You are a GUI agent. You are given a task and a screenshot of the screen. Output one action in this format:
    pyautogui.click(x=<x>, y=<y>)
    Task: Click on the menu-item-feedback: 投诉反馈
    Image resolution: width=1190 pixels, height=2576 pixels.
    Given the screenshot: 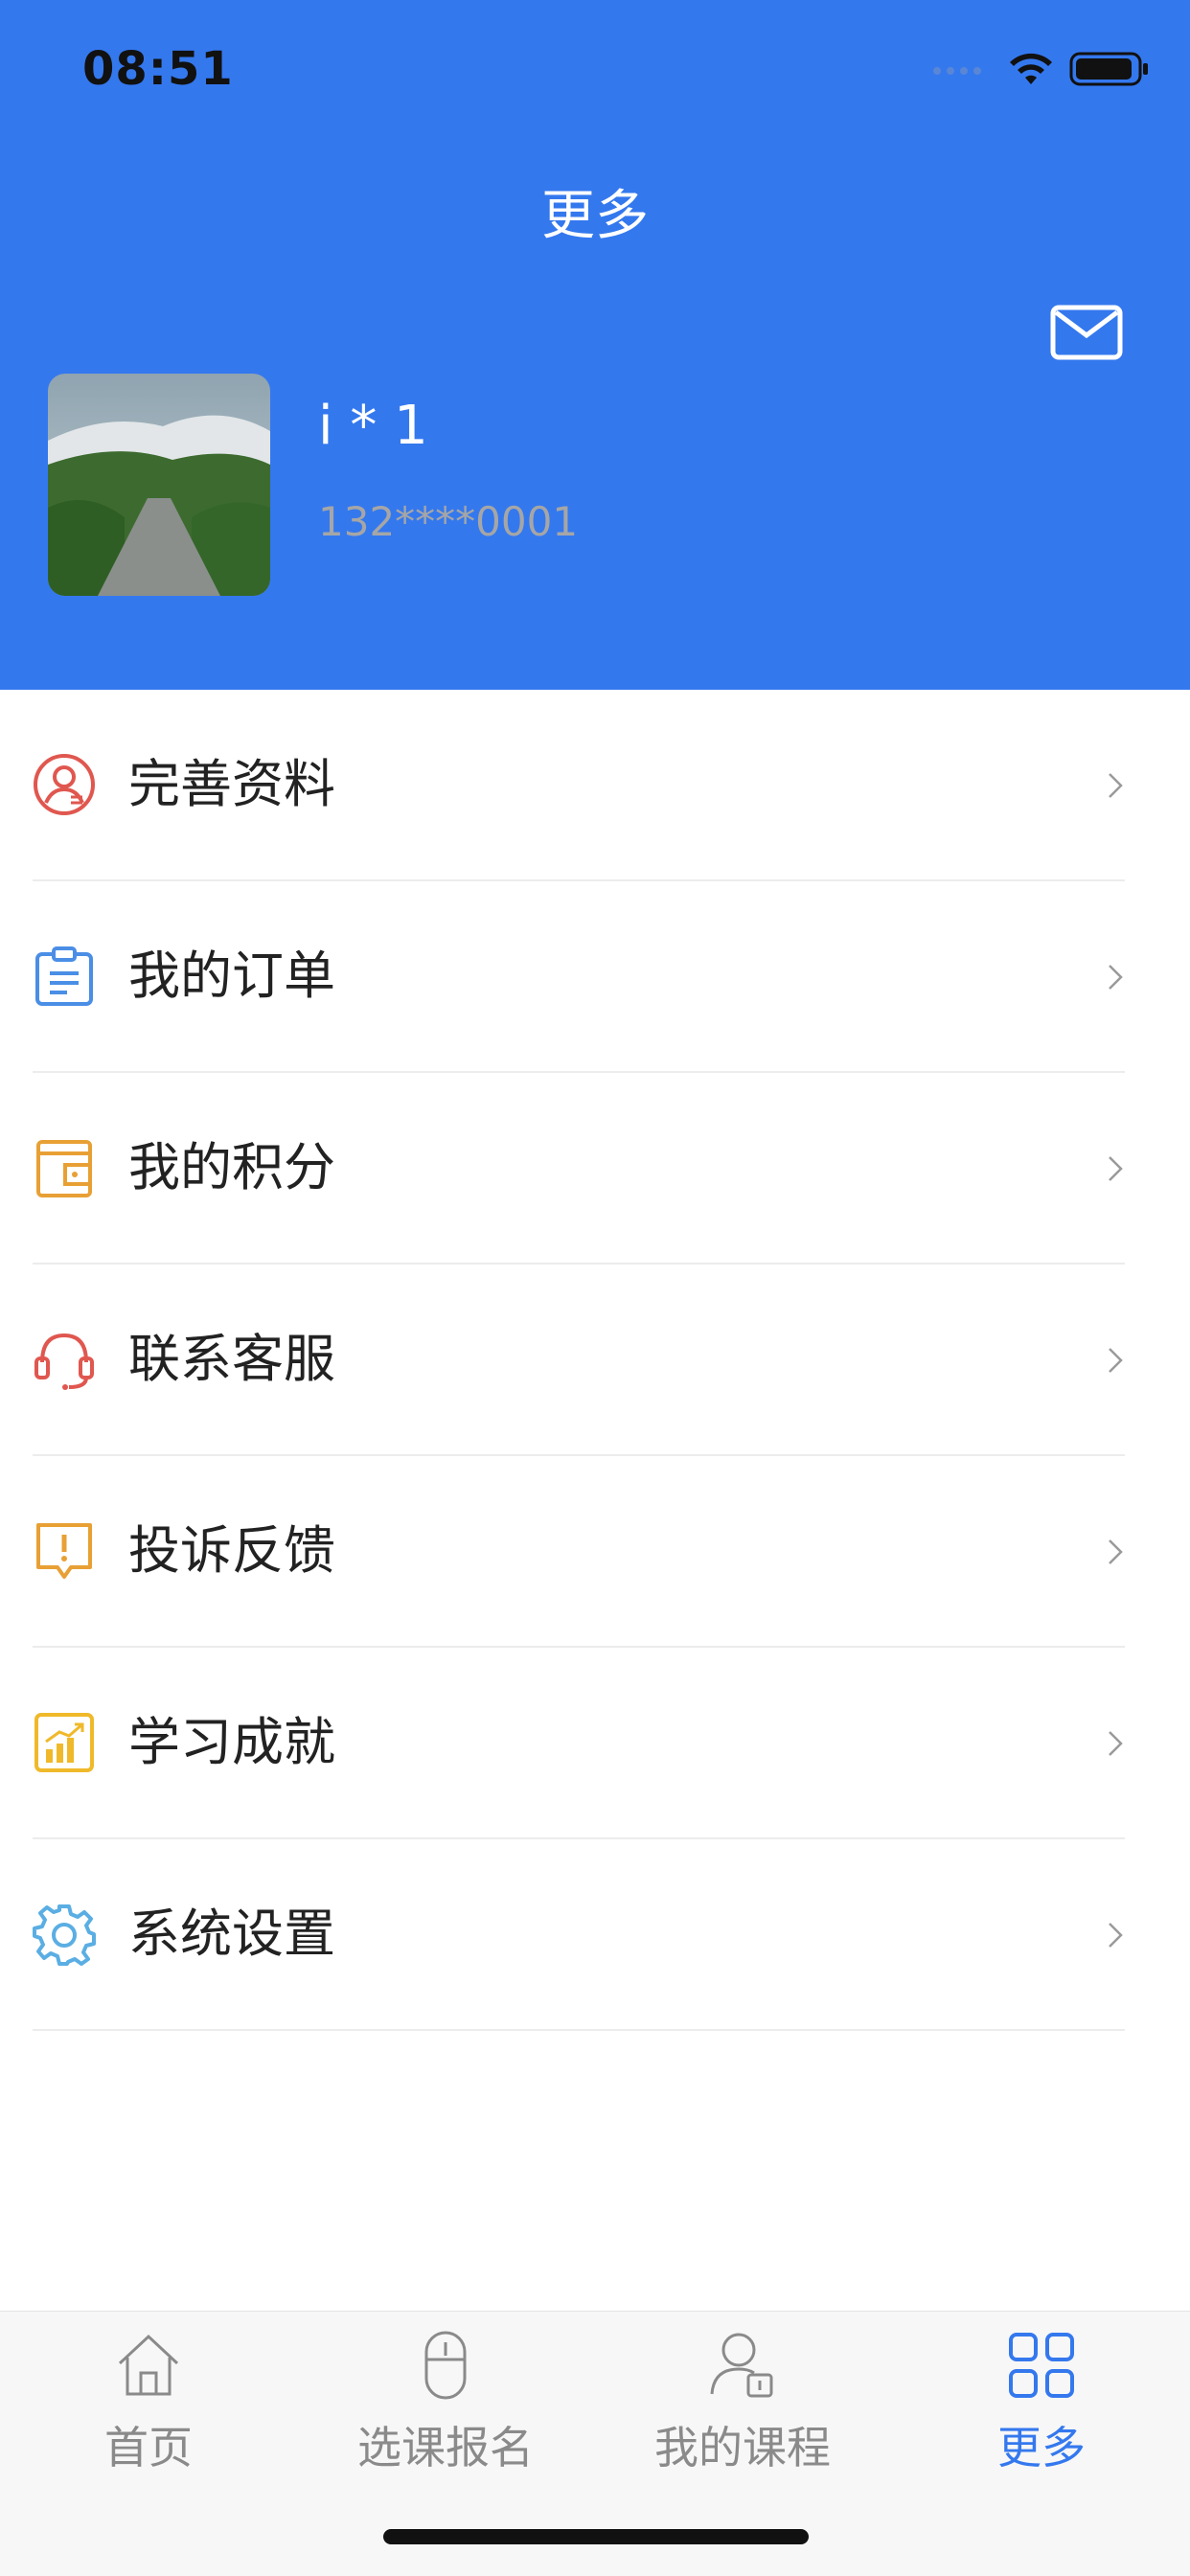 What is the action you would take?
    pyautogui.click(x=579, y=1552)
    